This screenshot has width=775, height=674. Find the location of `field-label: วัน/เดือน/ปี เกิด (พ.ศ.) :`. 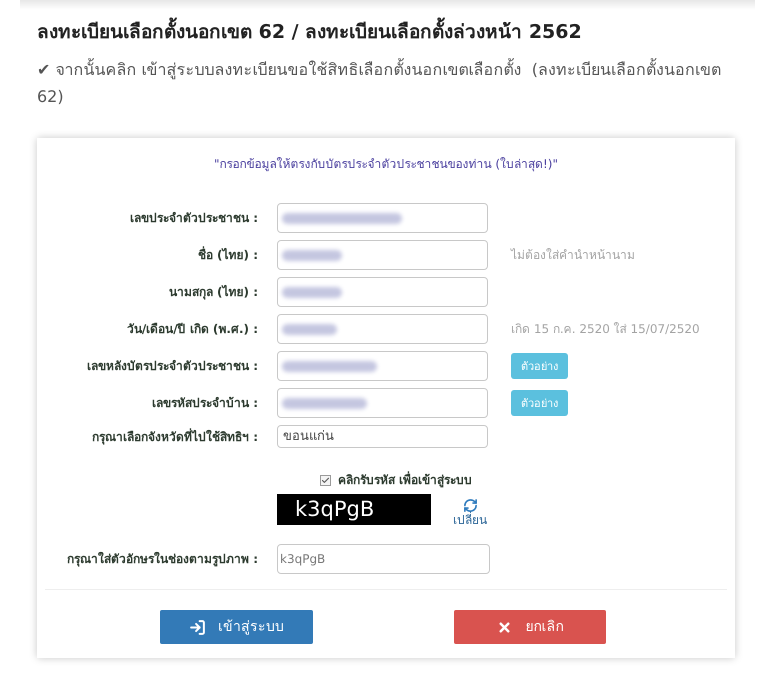

field-label: วัน/เดือน/ปี เกิด (พ.ศ.) : is located at coordinates (192, 329).